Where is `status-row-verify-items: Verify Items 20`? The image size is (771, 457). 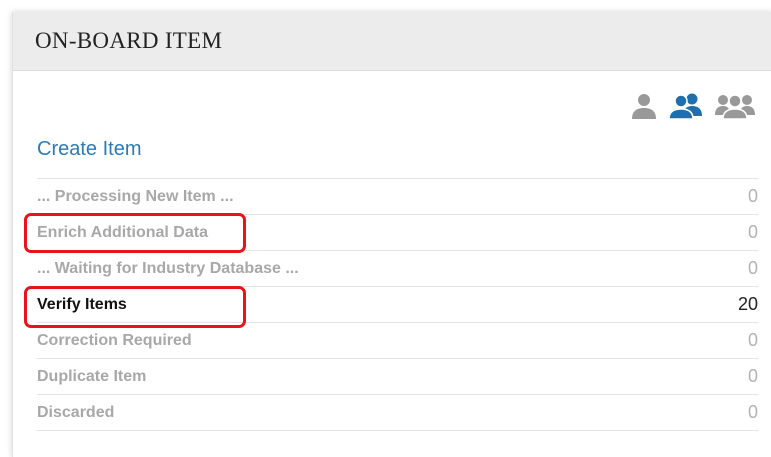 status-row-verify-items: Verify Items 20 is located at coordinates (397, 305).